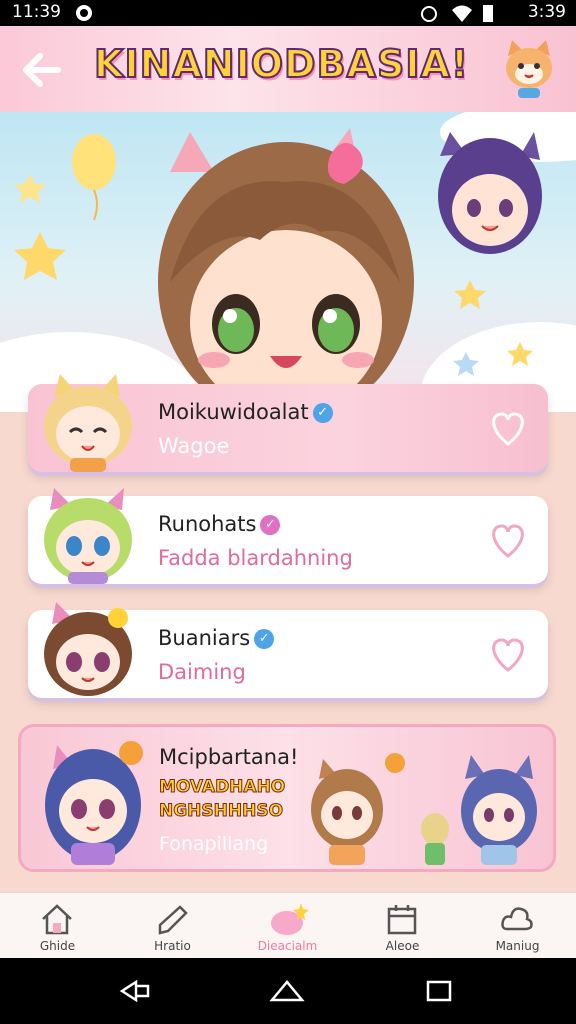  Describe the element at coordinates (219, 524) in the screenshot. I see `card-name: Runohats ✓` at that location.